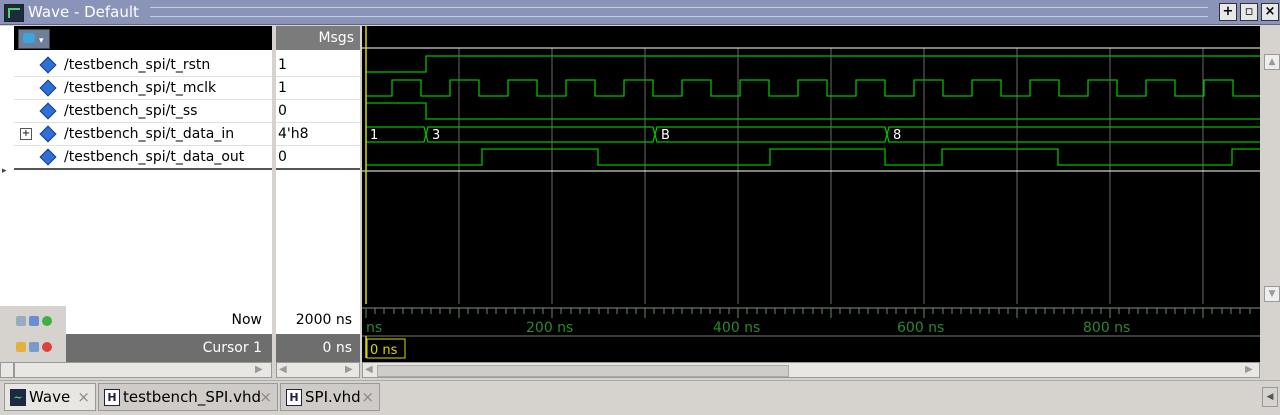 This screenshot has width=1280, height=415. Describe the element at coordinates (140, 88) in the screenshot. I see `signal-name: /testbench_spi/t_mclk` at that location.